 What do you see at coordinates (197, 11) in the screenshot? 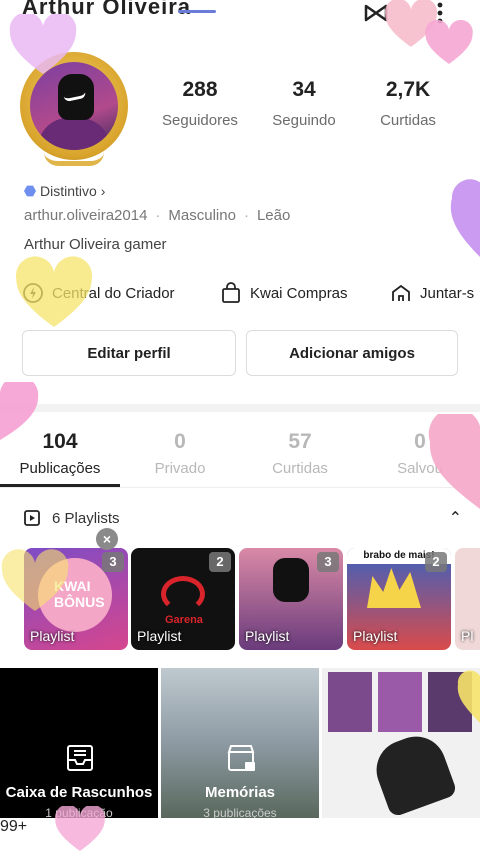
I see `name-underline` at bounding box center [197, 11].